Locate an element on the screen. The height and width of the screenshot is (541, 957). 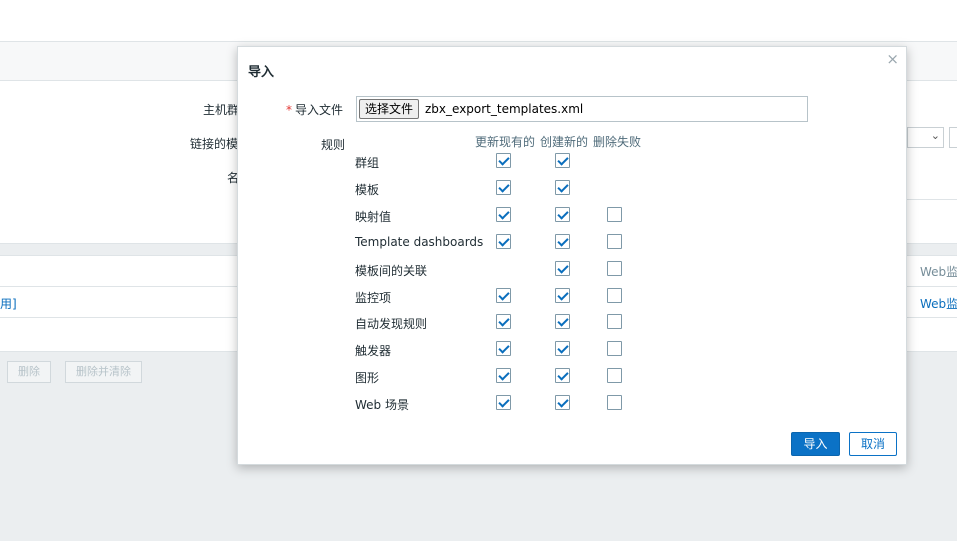
cancel-button: 取消 is located at coordinates (873, 444).